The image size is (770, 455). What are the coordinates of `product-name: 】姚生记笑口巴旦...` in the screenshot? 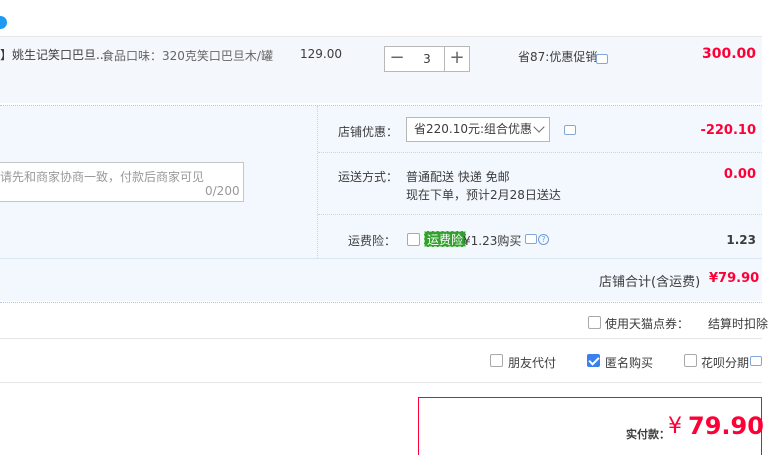 It's located at (53, 54).